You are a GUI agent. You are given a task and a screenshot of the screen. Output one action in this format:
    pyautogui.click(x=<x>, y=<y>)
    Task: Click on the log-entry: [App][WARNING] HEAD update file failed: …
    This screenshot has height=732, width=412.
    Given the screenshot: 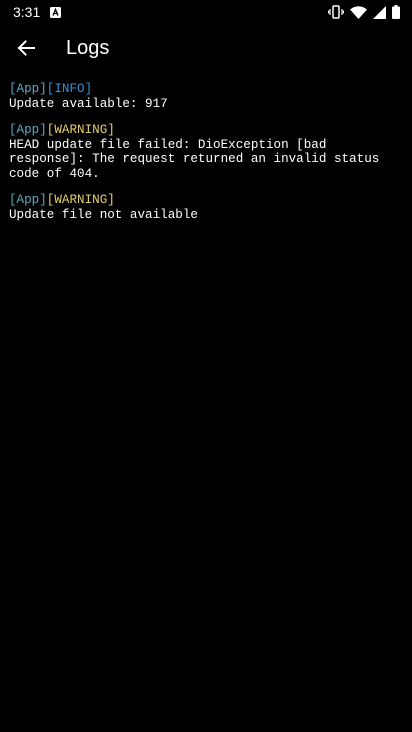 What is the action you would take?
    pyautogui.click(x=206, y=152)
    